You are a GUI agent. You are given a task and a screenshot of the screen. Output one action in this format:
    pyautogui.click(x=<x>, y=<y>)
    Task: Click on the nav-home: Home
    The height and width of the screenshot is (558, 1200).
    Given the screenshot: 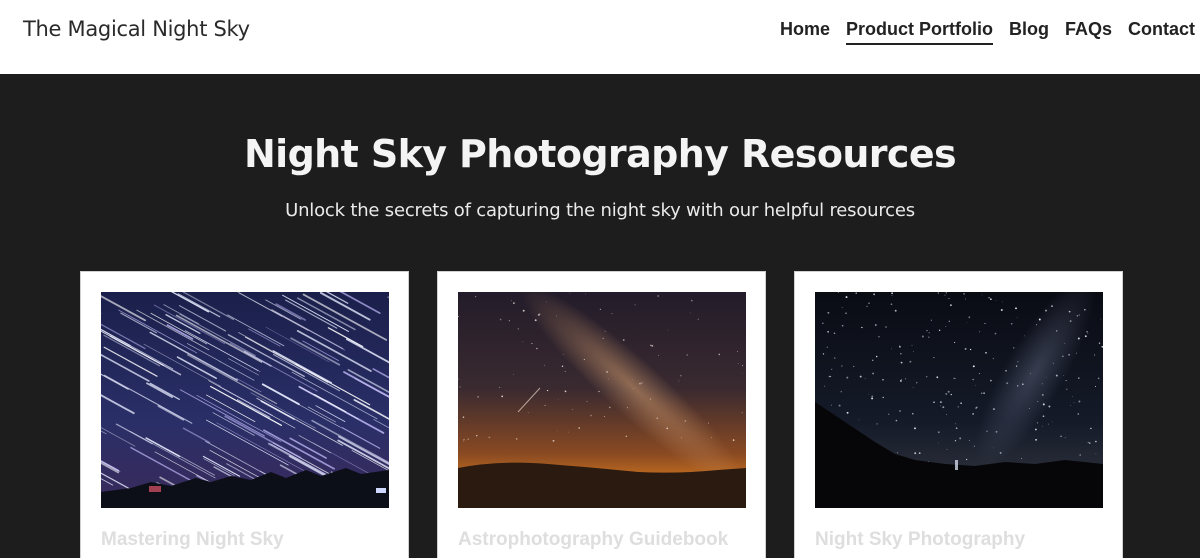 What is the action you would take?
    pyautogui.click(x=805, y=32)
    